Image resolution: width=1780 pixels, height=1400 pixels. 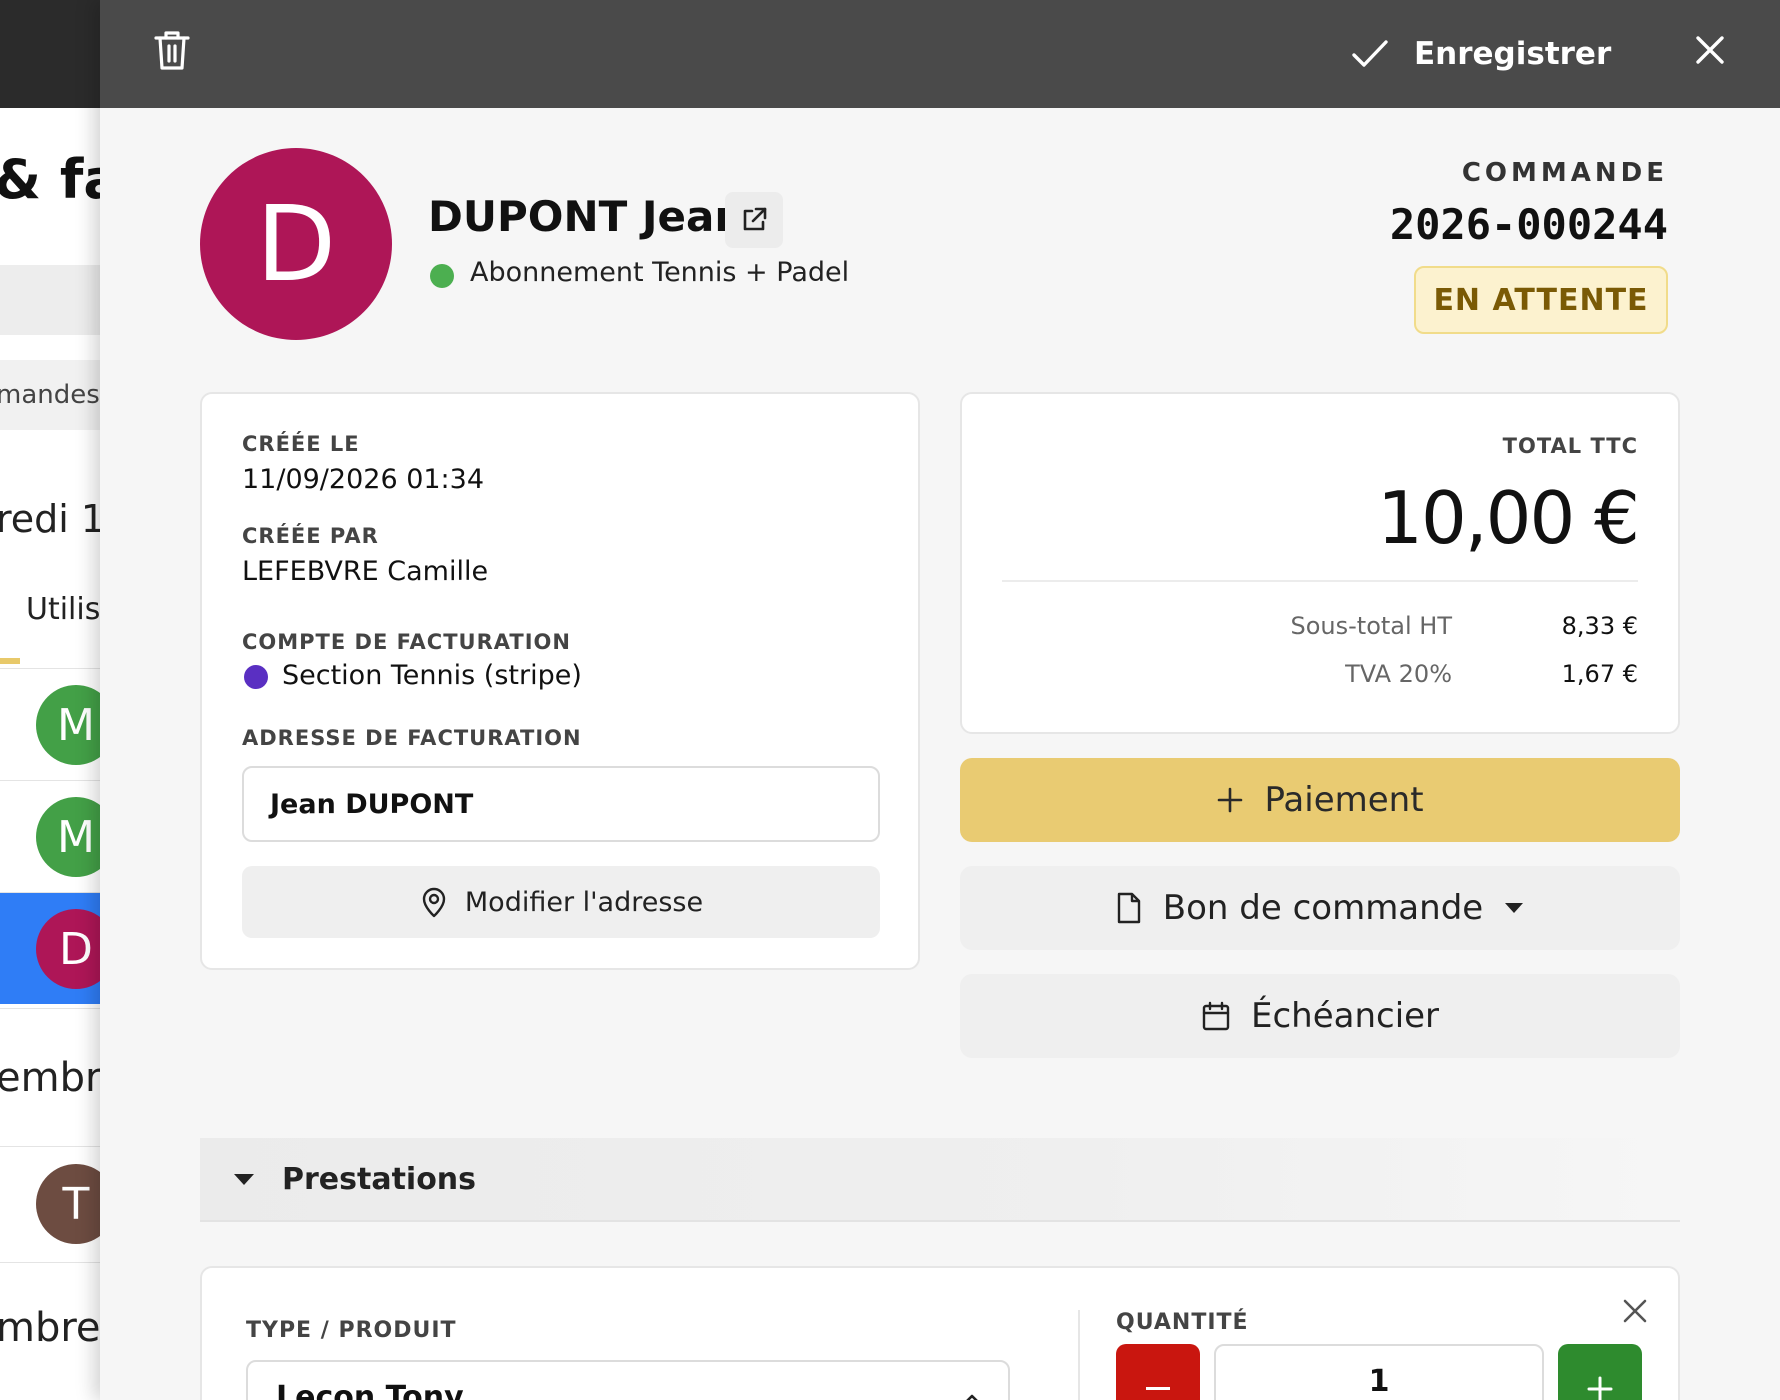 I want to click on subtotal-value: 8,33 €, so click(x=1599, y=626).